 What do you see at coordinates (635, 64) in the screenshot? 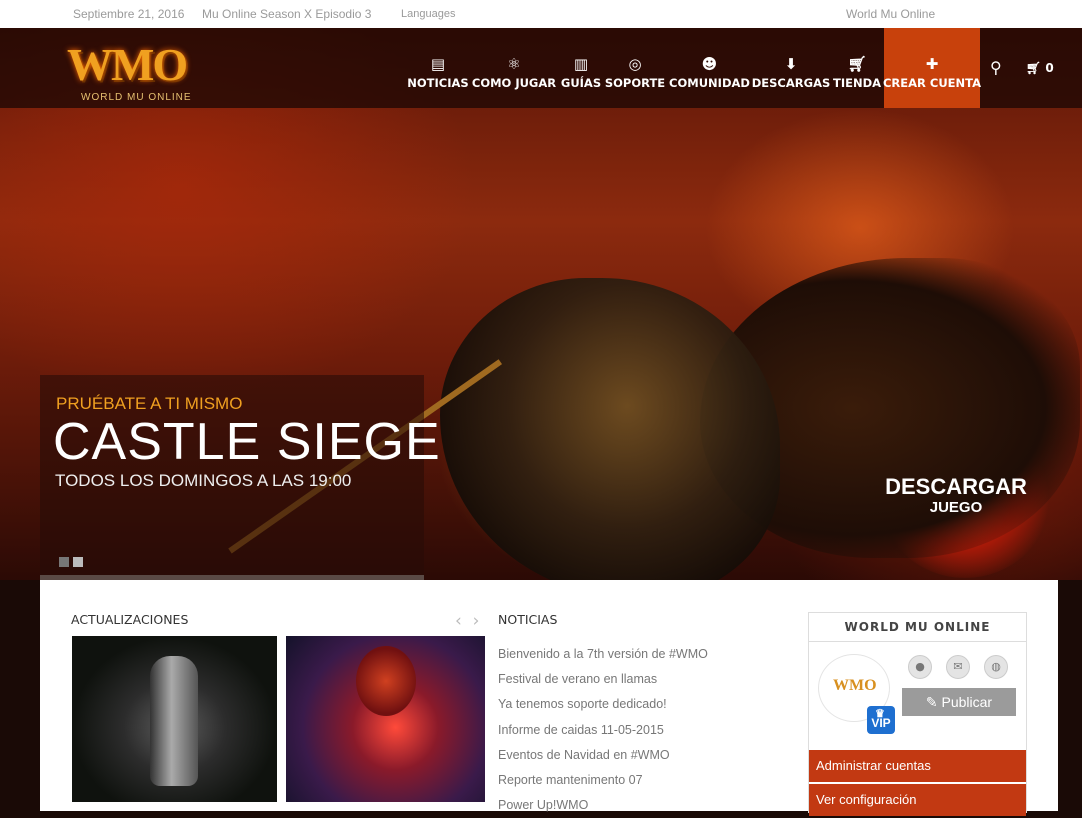
I see `lifebuoy-icon: ◎` at bounding box center [635, 64].